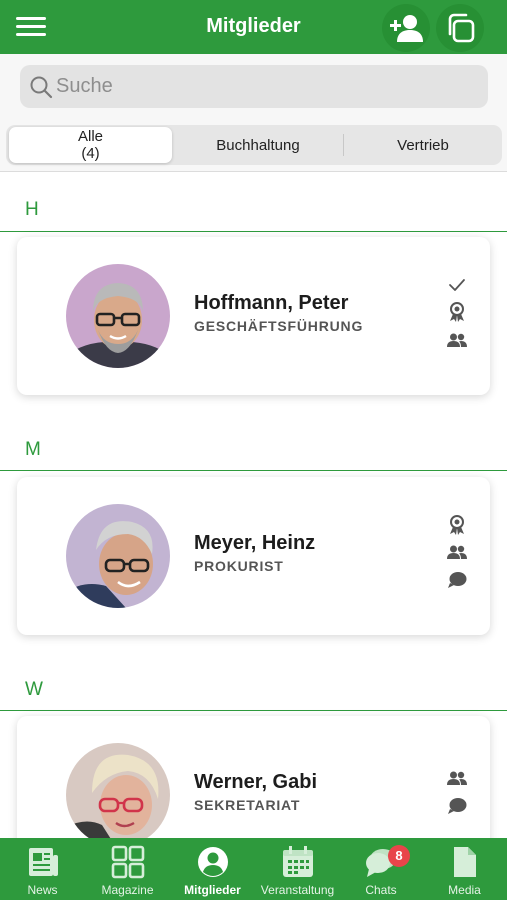  What do you see at coordinates (271, 303) in the screenshot?
I see `member-name: Hoffmann, Peter` at bounding box center [271, 303].